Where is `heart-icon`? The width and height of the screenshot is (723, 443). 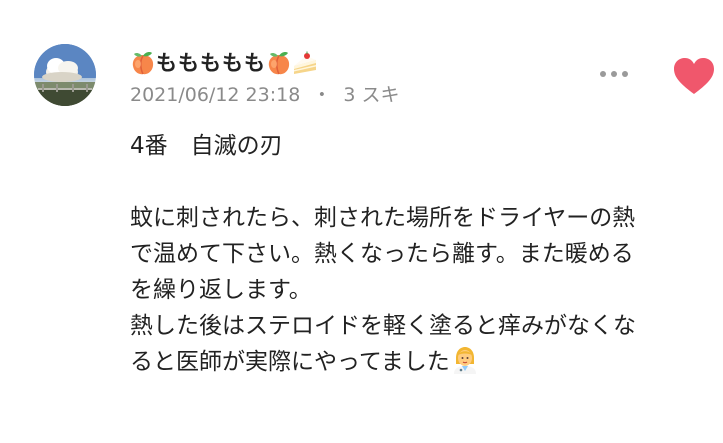
heart-icon is located at coordinates (694, 76).